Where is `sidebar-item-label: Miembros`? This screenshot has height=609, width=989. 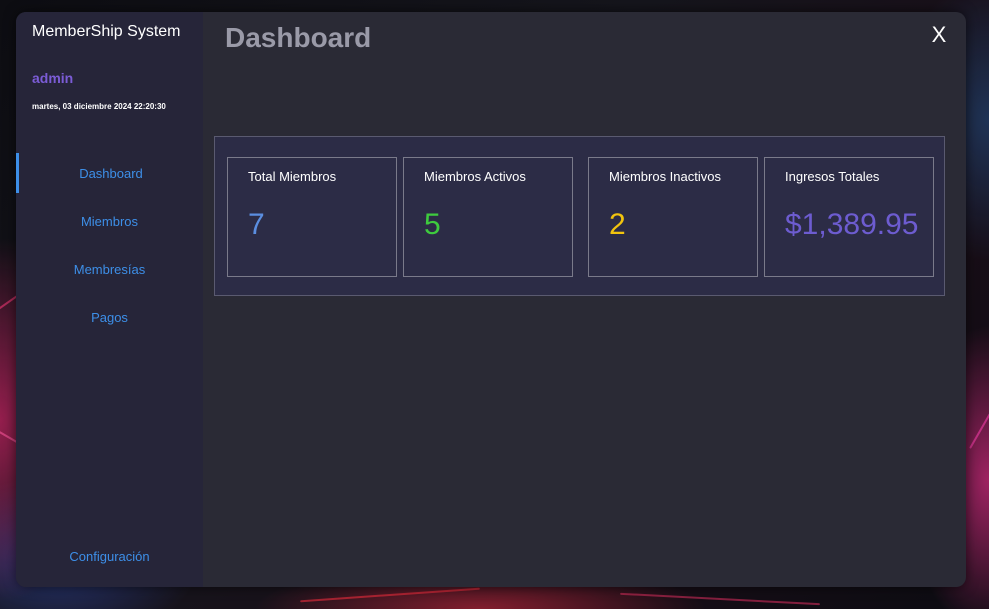 sidebar-item-label: Miembros is located at coordinates (109, 221).